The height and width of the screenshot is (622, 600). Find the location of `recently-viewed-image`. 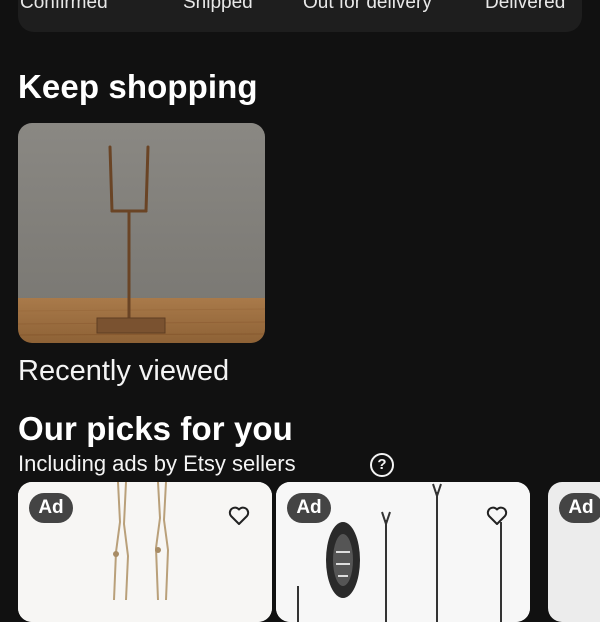

recently-viewed-image is located at coordinates (141, 233).